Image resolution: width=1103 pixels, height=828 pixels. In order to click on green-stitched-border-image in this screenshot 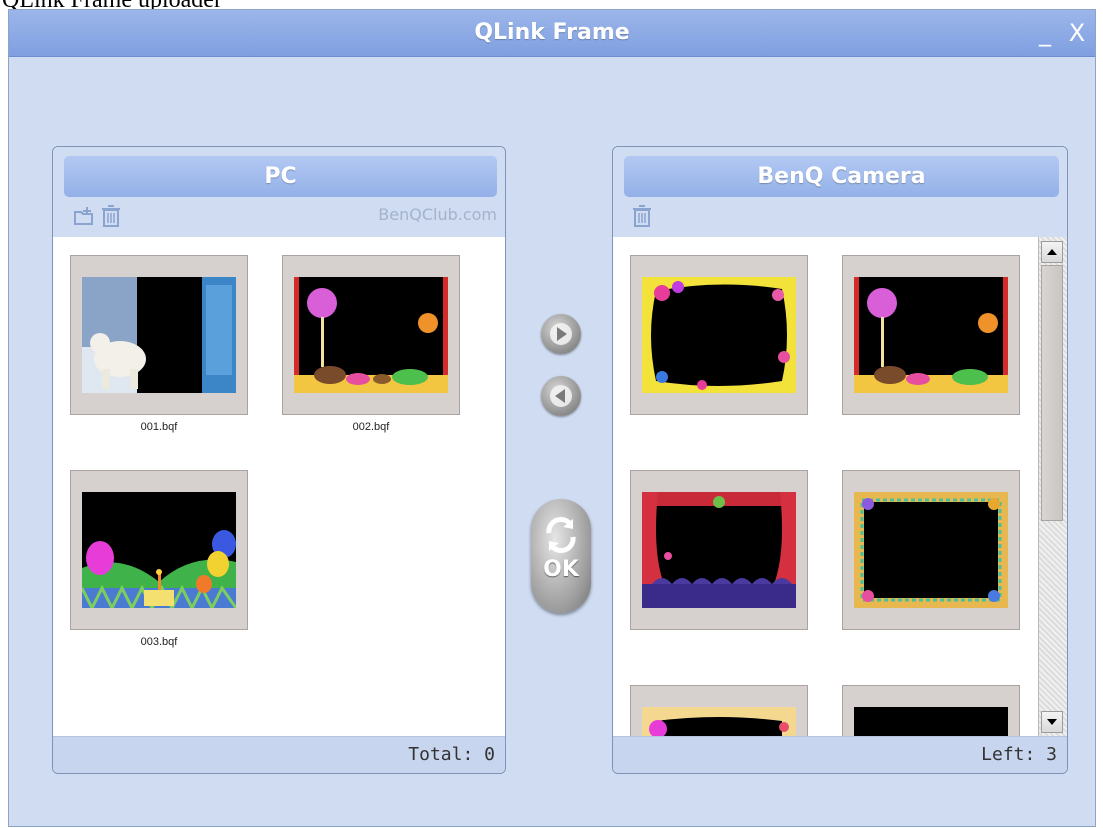, I will do `click(931, 550)`.